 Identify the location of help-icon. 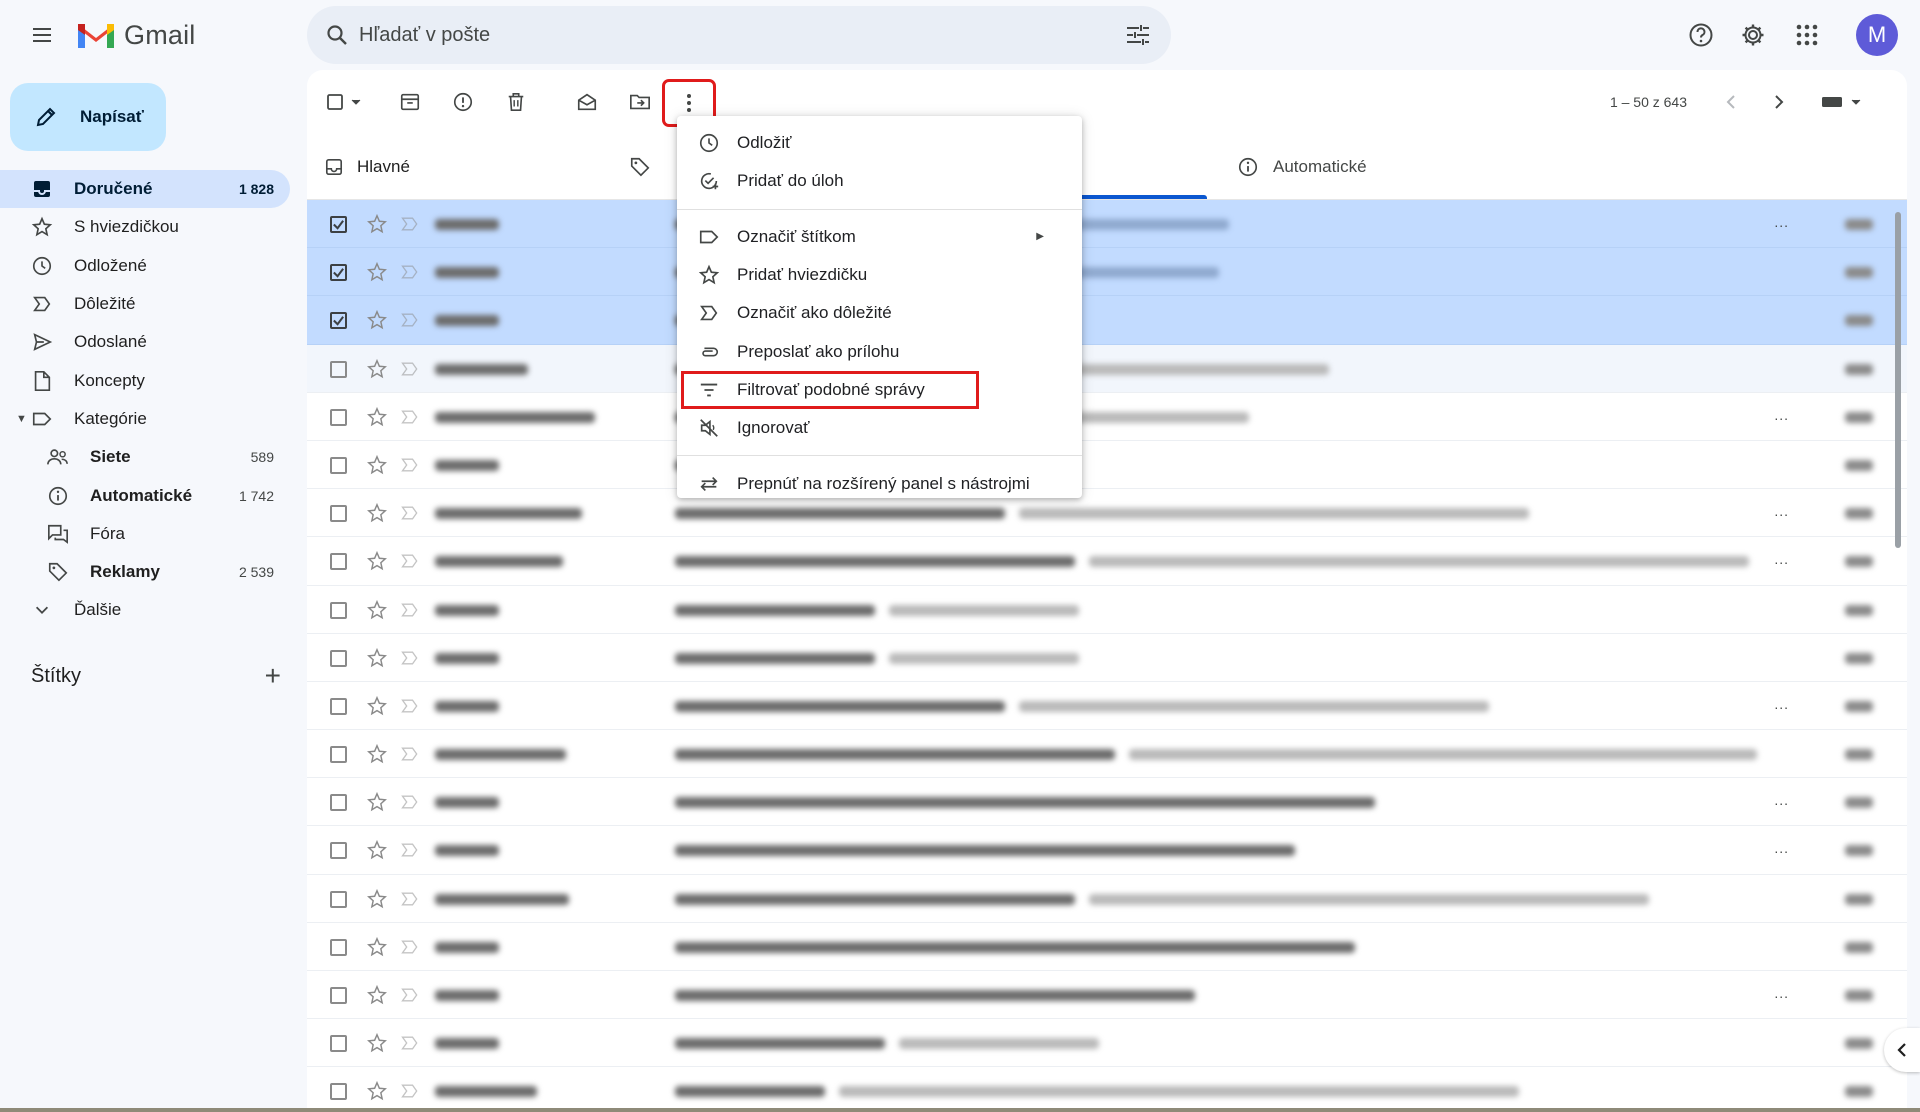
(1701, 35).